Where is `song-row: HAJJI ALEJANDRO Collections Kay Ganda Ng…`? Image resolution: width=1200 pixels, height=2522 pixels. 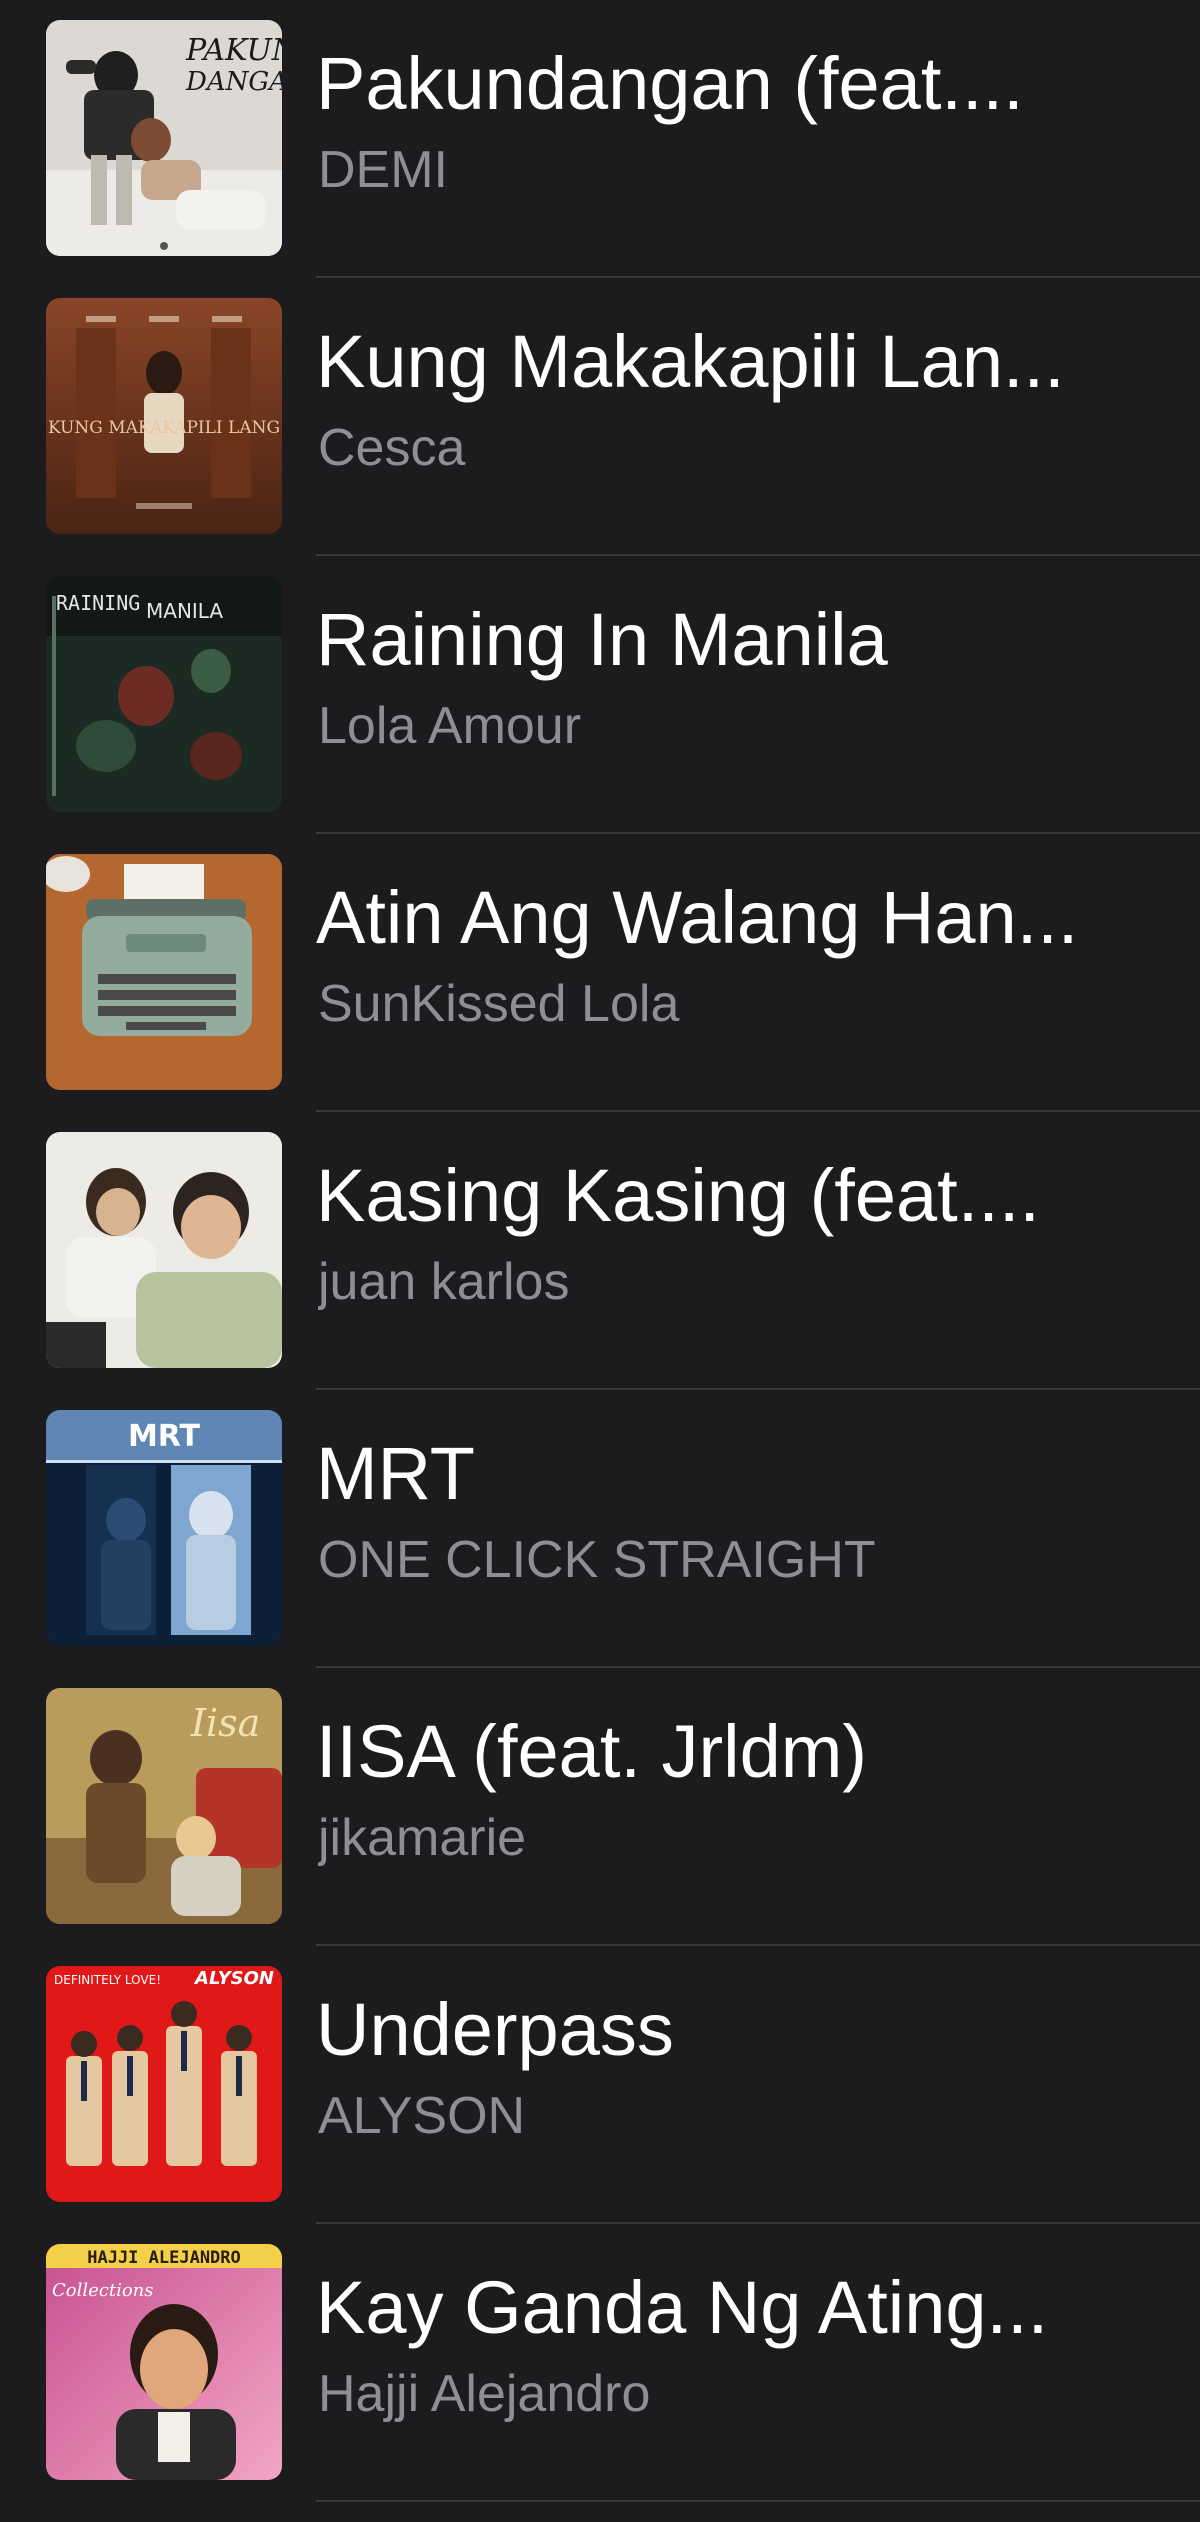
song-row: HAJJI ALEJANDRO Collections Kay Ganda Ng… is located at coordinates (600, 2363).